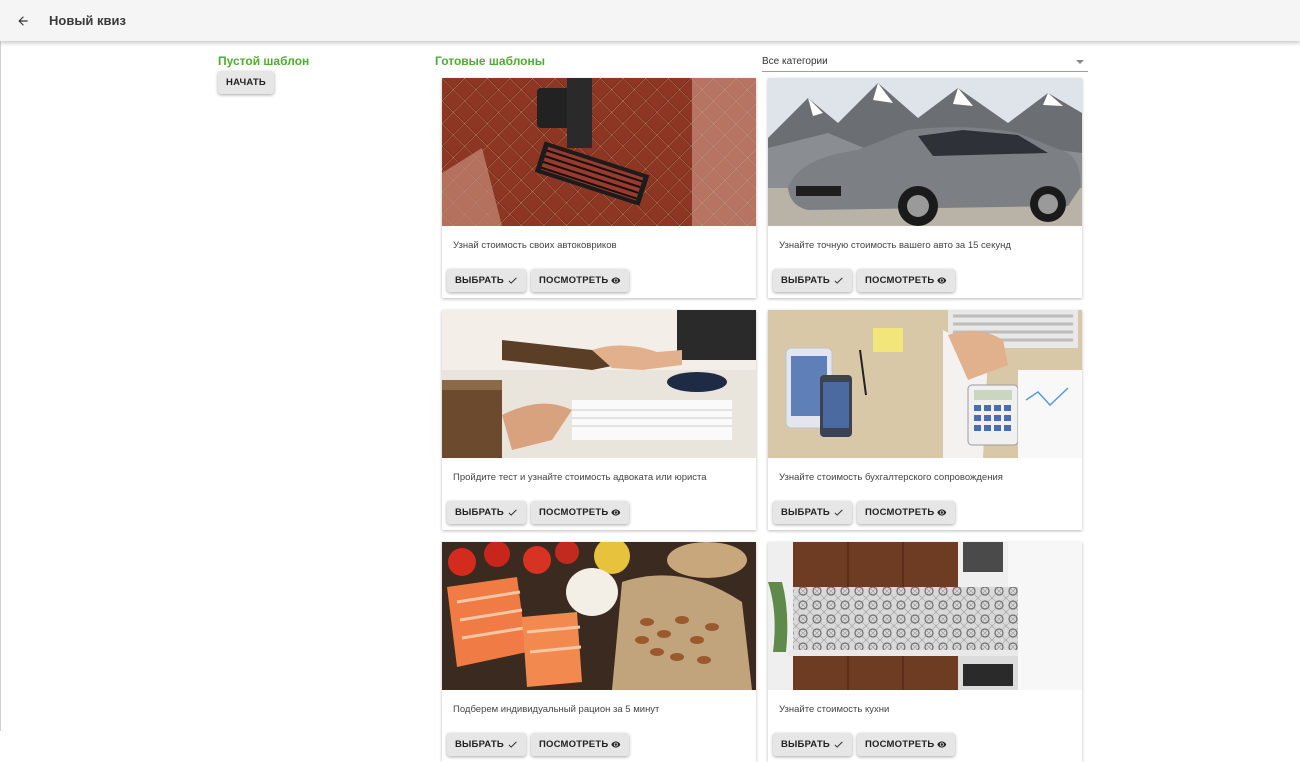  I want to click on card-description: Узнайте стоимость кухни, so click(834, 709).